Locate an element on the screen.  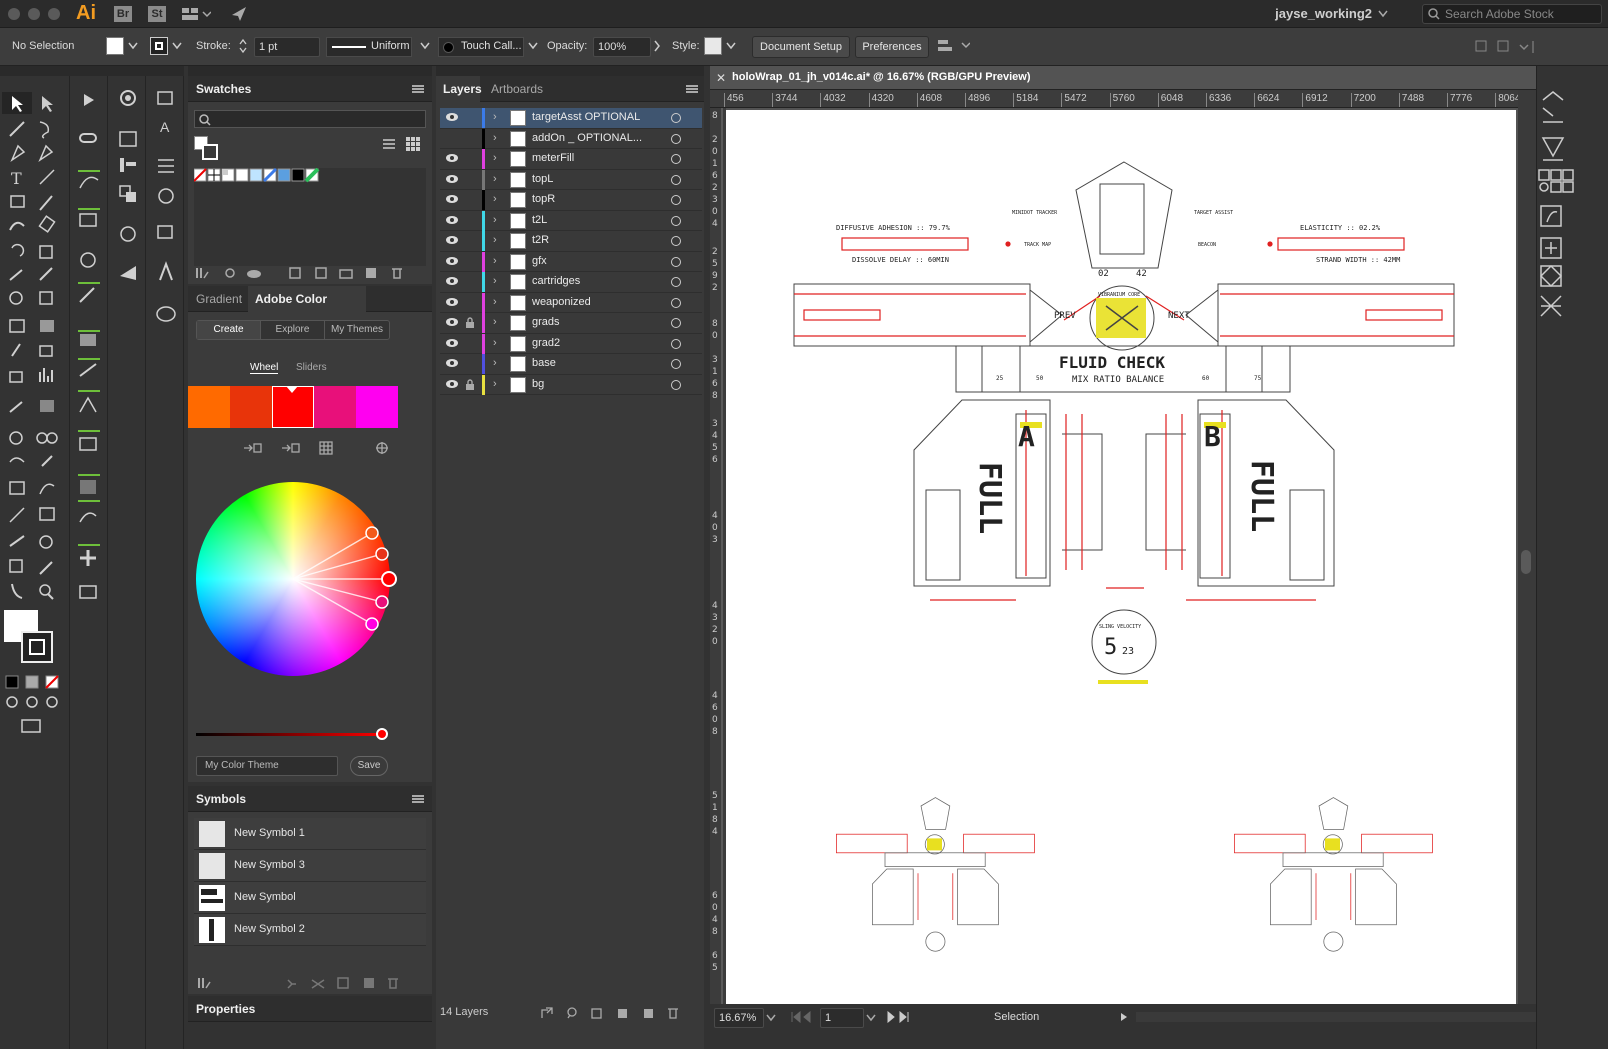
bridge-button: Br is located at coordinates (123, 14).